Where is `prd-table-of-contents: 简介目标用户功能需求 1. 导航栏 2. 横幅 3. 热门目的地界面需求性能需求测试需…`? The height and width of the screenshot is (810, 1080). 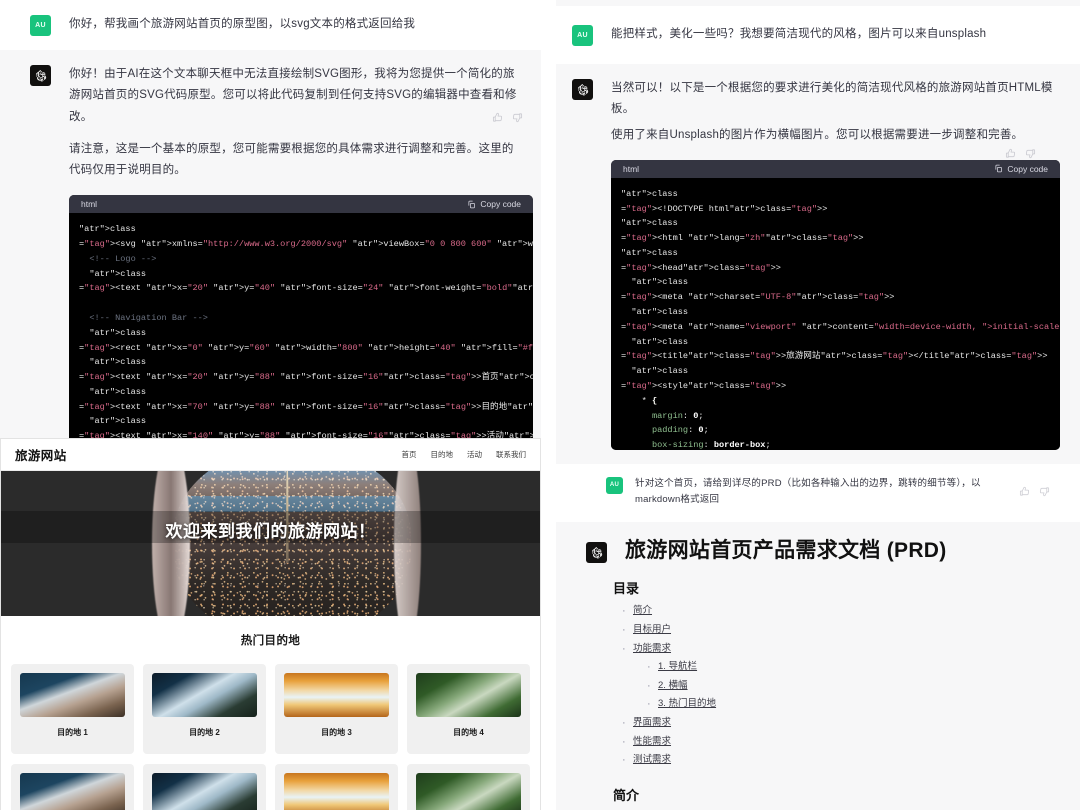 prd-table-of-contents: 简介目标用户功能需求 1. 导航栏 2. 横幅 3. 热门目的地界面需求性能需求测试需… is located at coordinates (836, 686).